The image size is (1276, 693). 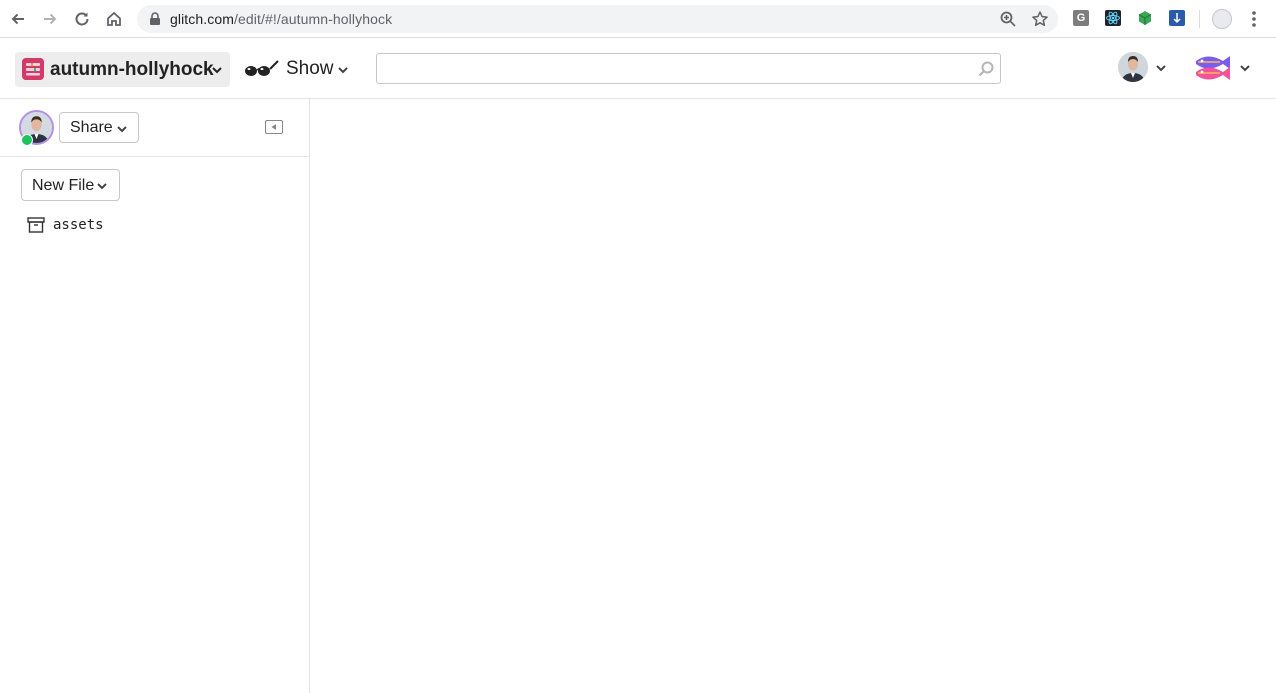 I want to click on collapse-sidebar-icon, so click(x=274, y=127).